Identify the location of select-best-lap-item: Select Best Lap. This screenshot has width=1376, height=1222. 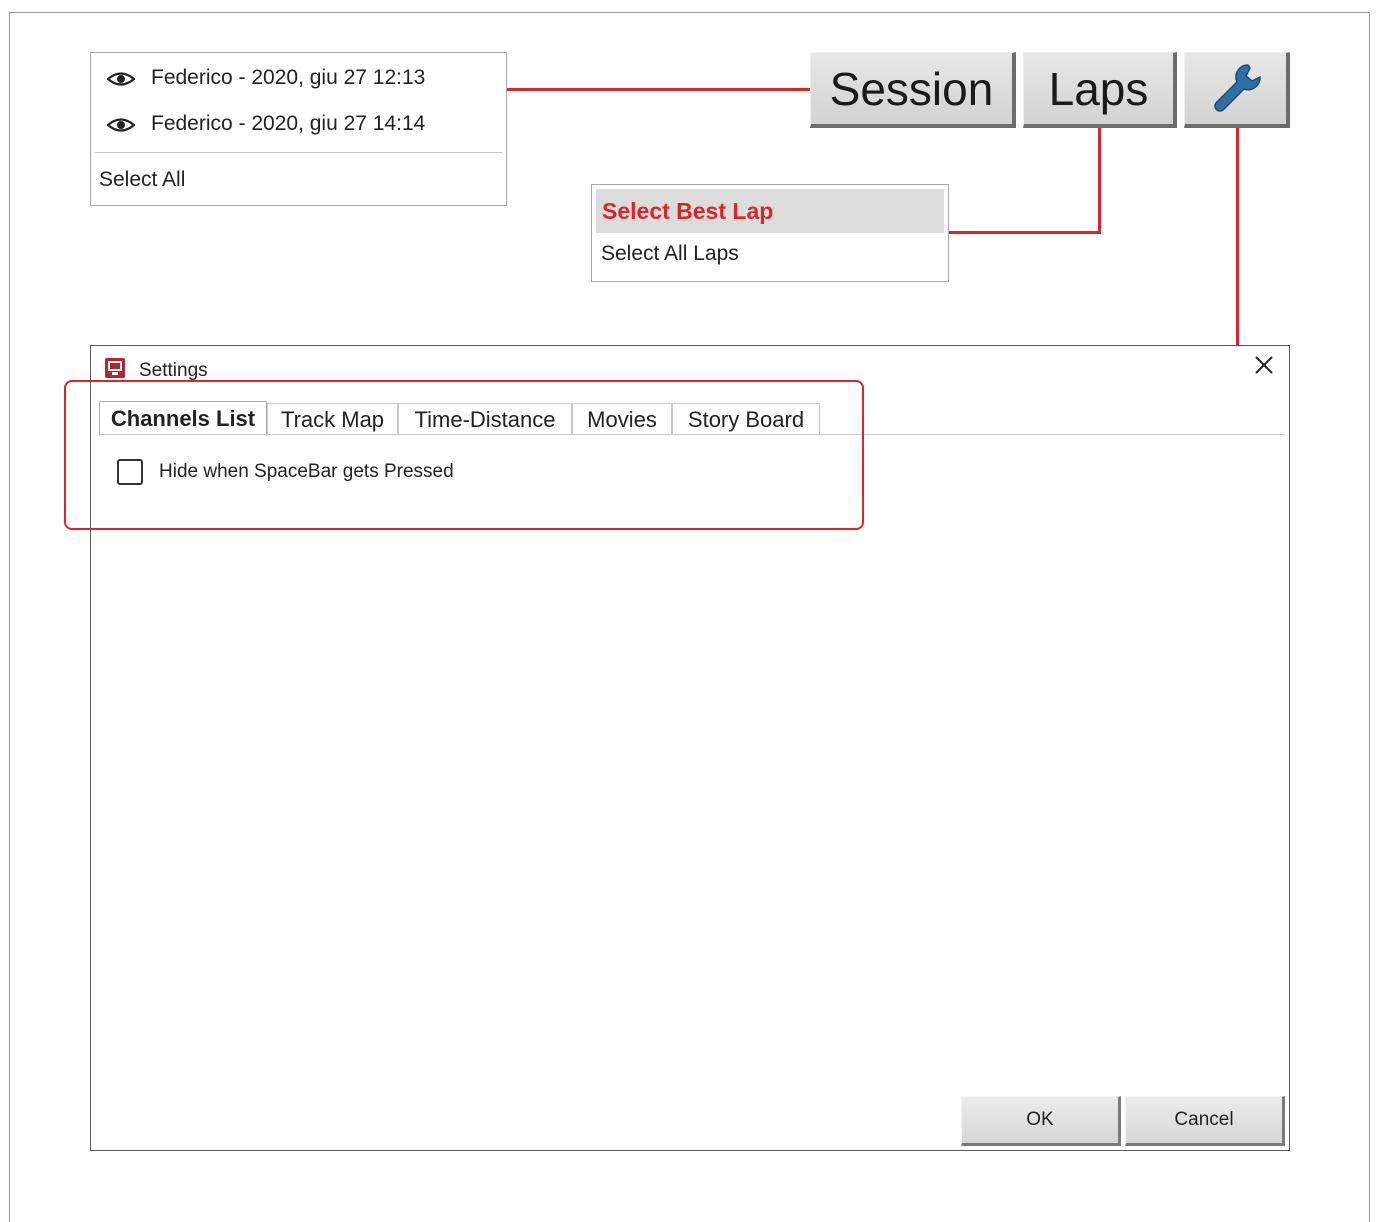
(770, 211).